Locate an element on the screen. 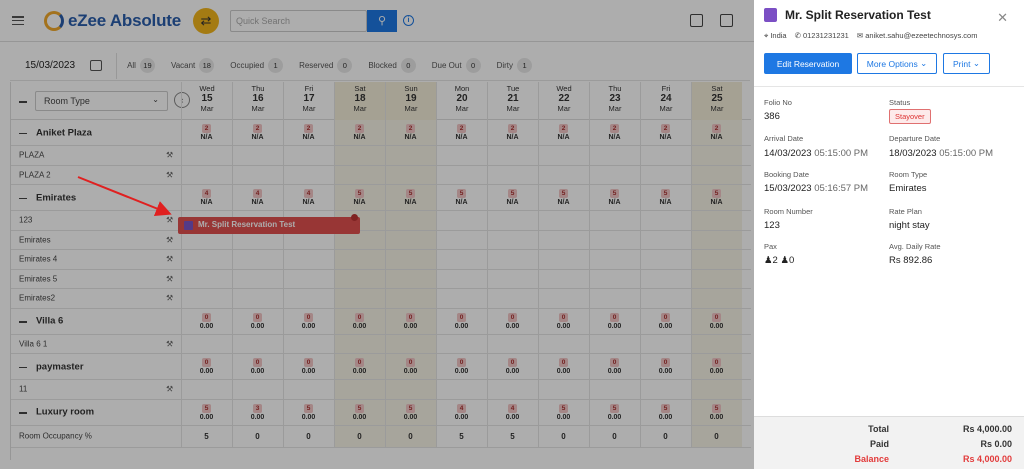 The width and height of the screenshot is (1024, 469). total-label: Total is located at coordinates (878, 429).